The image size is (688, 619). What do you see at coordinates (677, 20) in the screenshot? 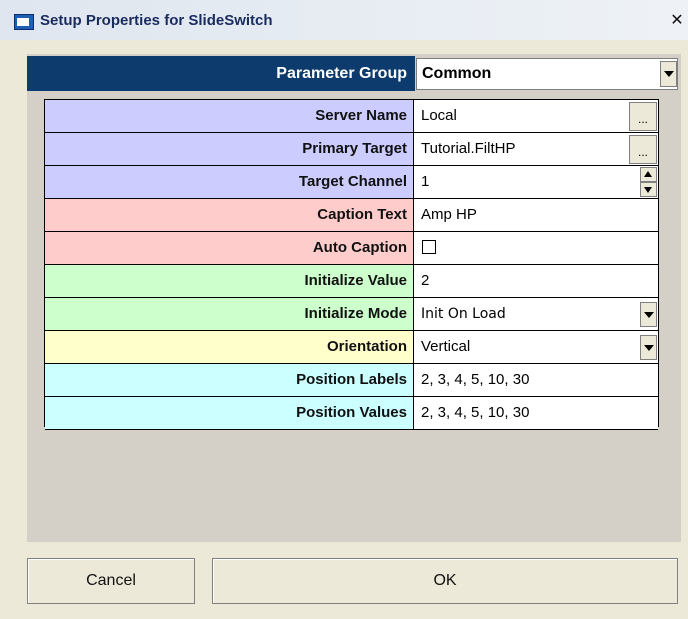
I see `close-button: ✕` at bounding box center [677, 20].